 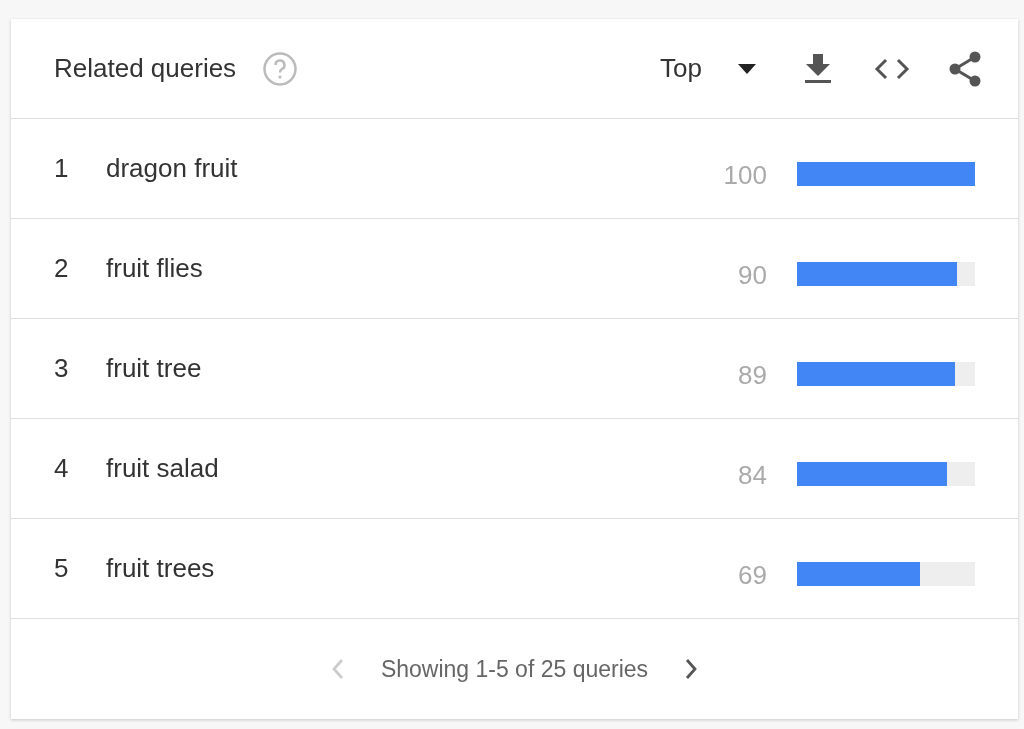 What do you see at coordinates (514, 669) in the screenshot?
I see `pagination-text: Showing 1-5 of 25 queries` at bounding box center [514, 669].